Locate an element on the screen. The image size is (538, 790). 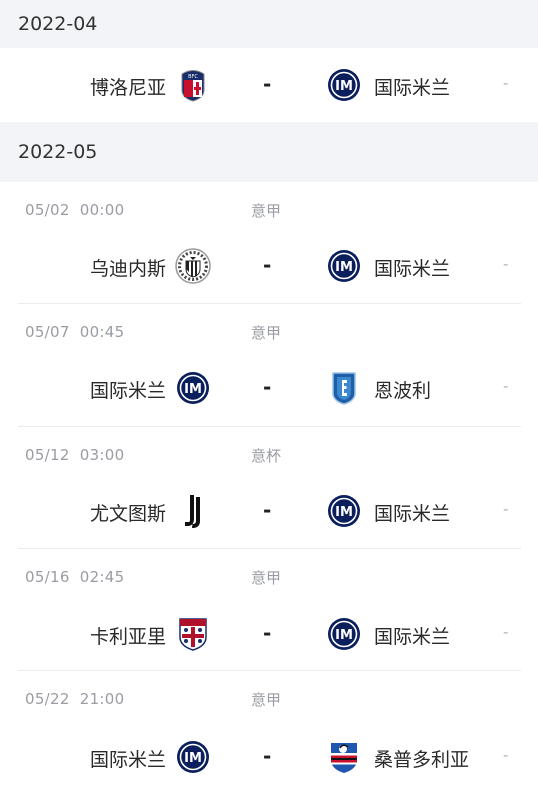
match-time: 00:45 is located at coordinates (102, 332).